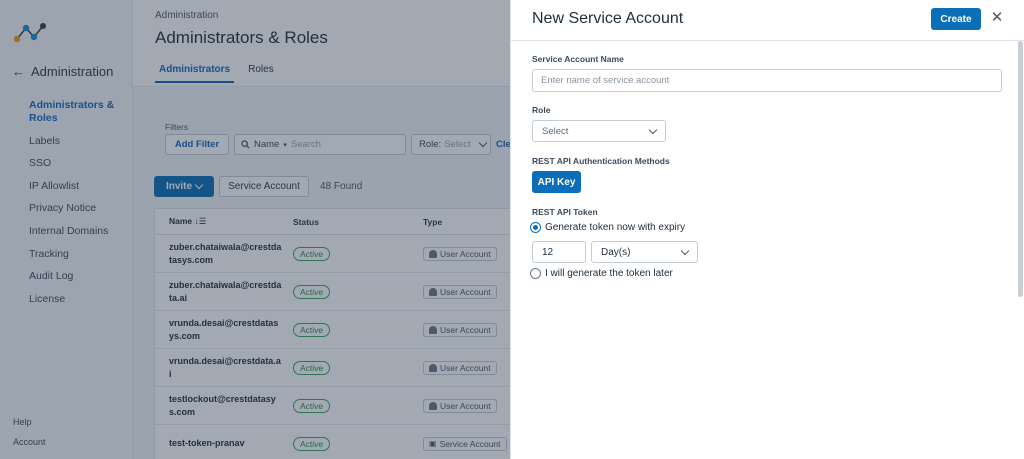 Image resolution: width=1024 pixels, height=459 pixels. What do you see at coordinates (956, 19) in the screenshot?
I see `create-button: Create` at bounding box center [956, 19].